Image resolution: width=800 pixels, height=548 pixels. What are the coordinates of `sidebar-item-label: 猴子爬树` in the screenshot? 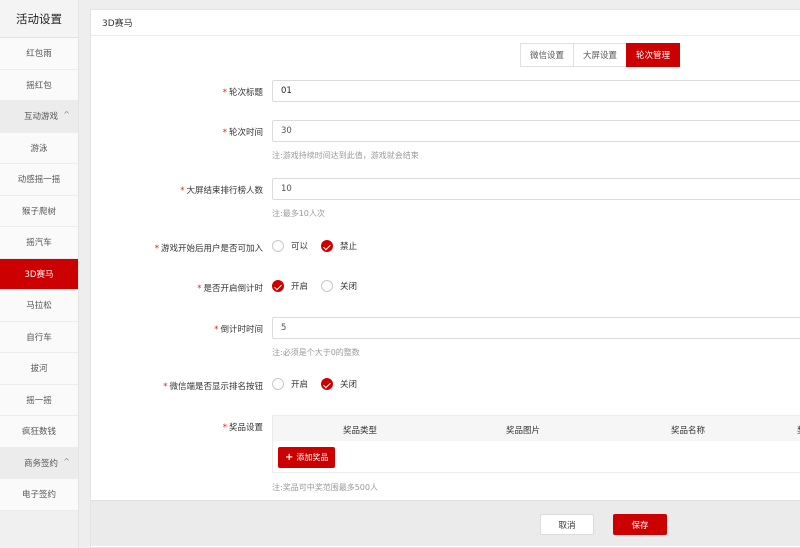 It's located at (38, 211).